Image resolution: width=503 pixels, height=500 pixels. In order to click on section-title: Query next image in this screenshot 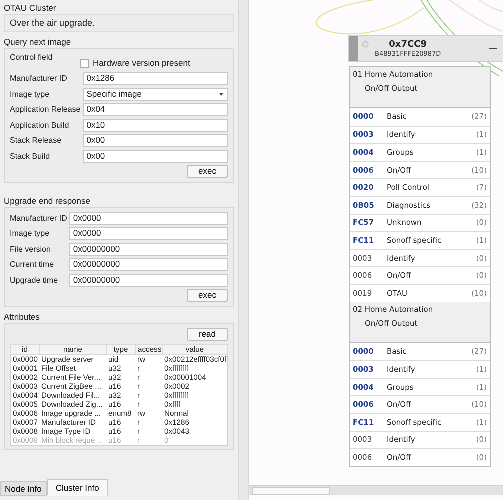, I will do `click(38, 42)`.